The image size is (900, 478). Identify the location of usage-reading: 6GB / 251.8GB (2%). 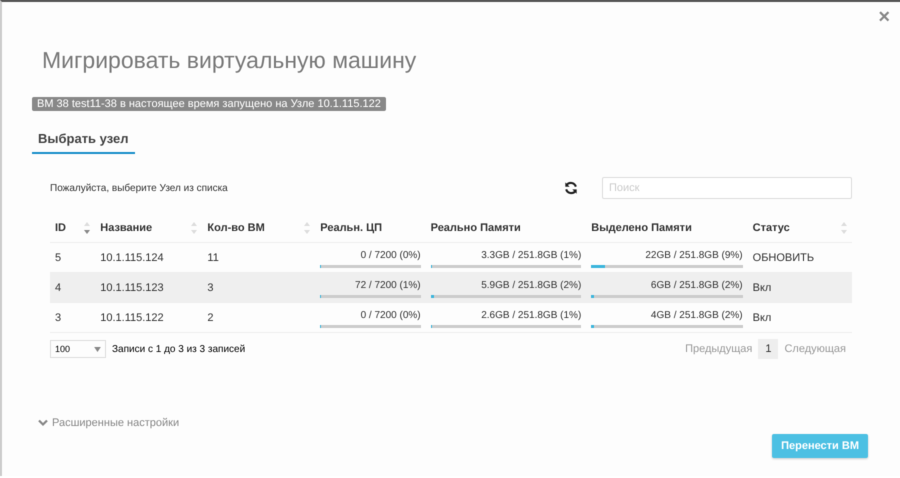
(696, 285).